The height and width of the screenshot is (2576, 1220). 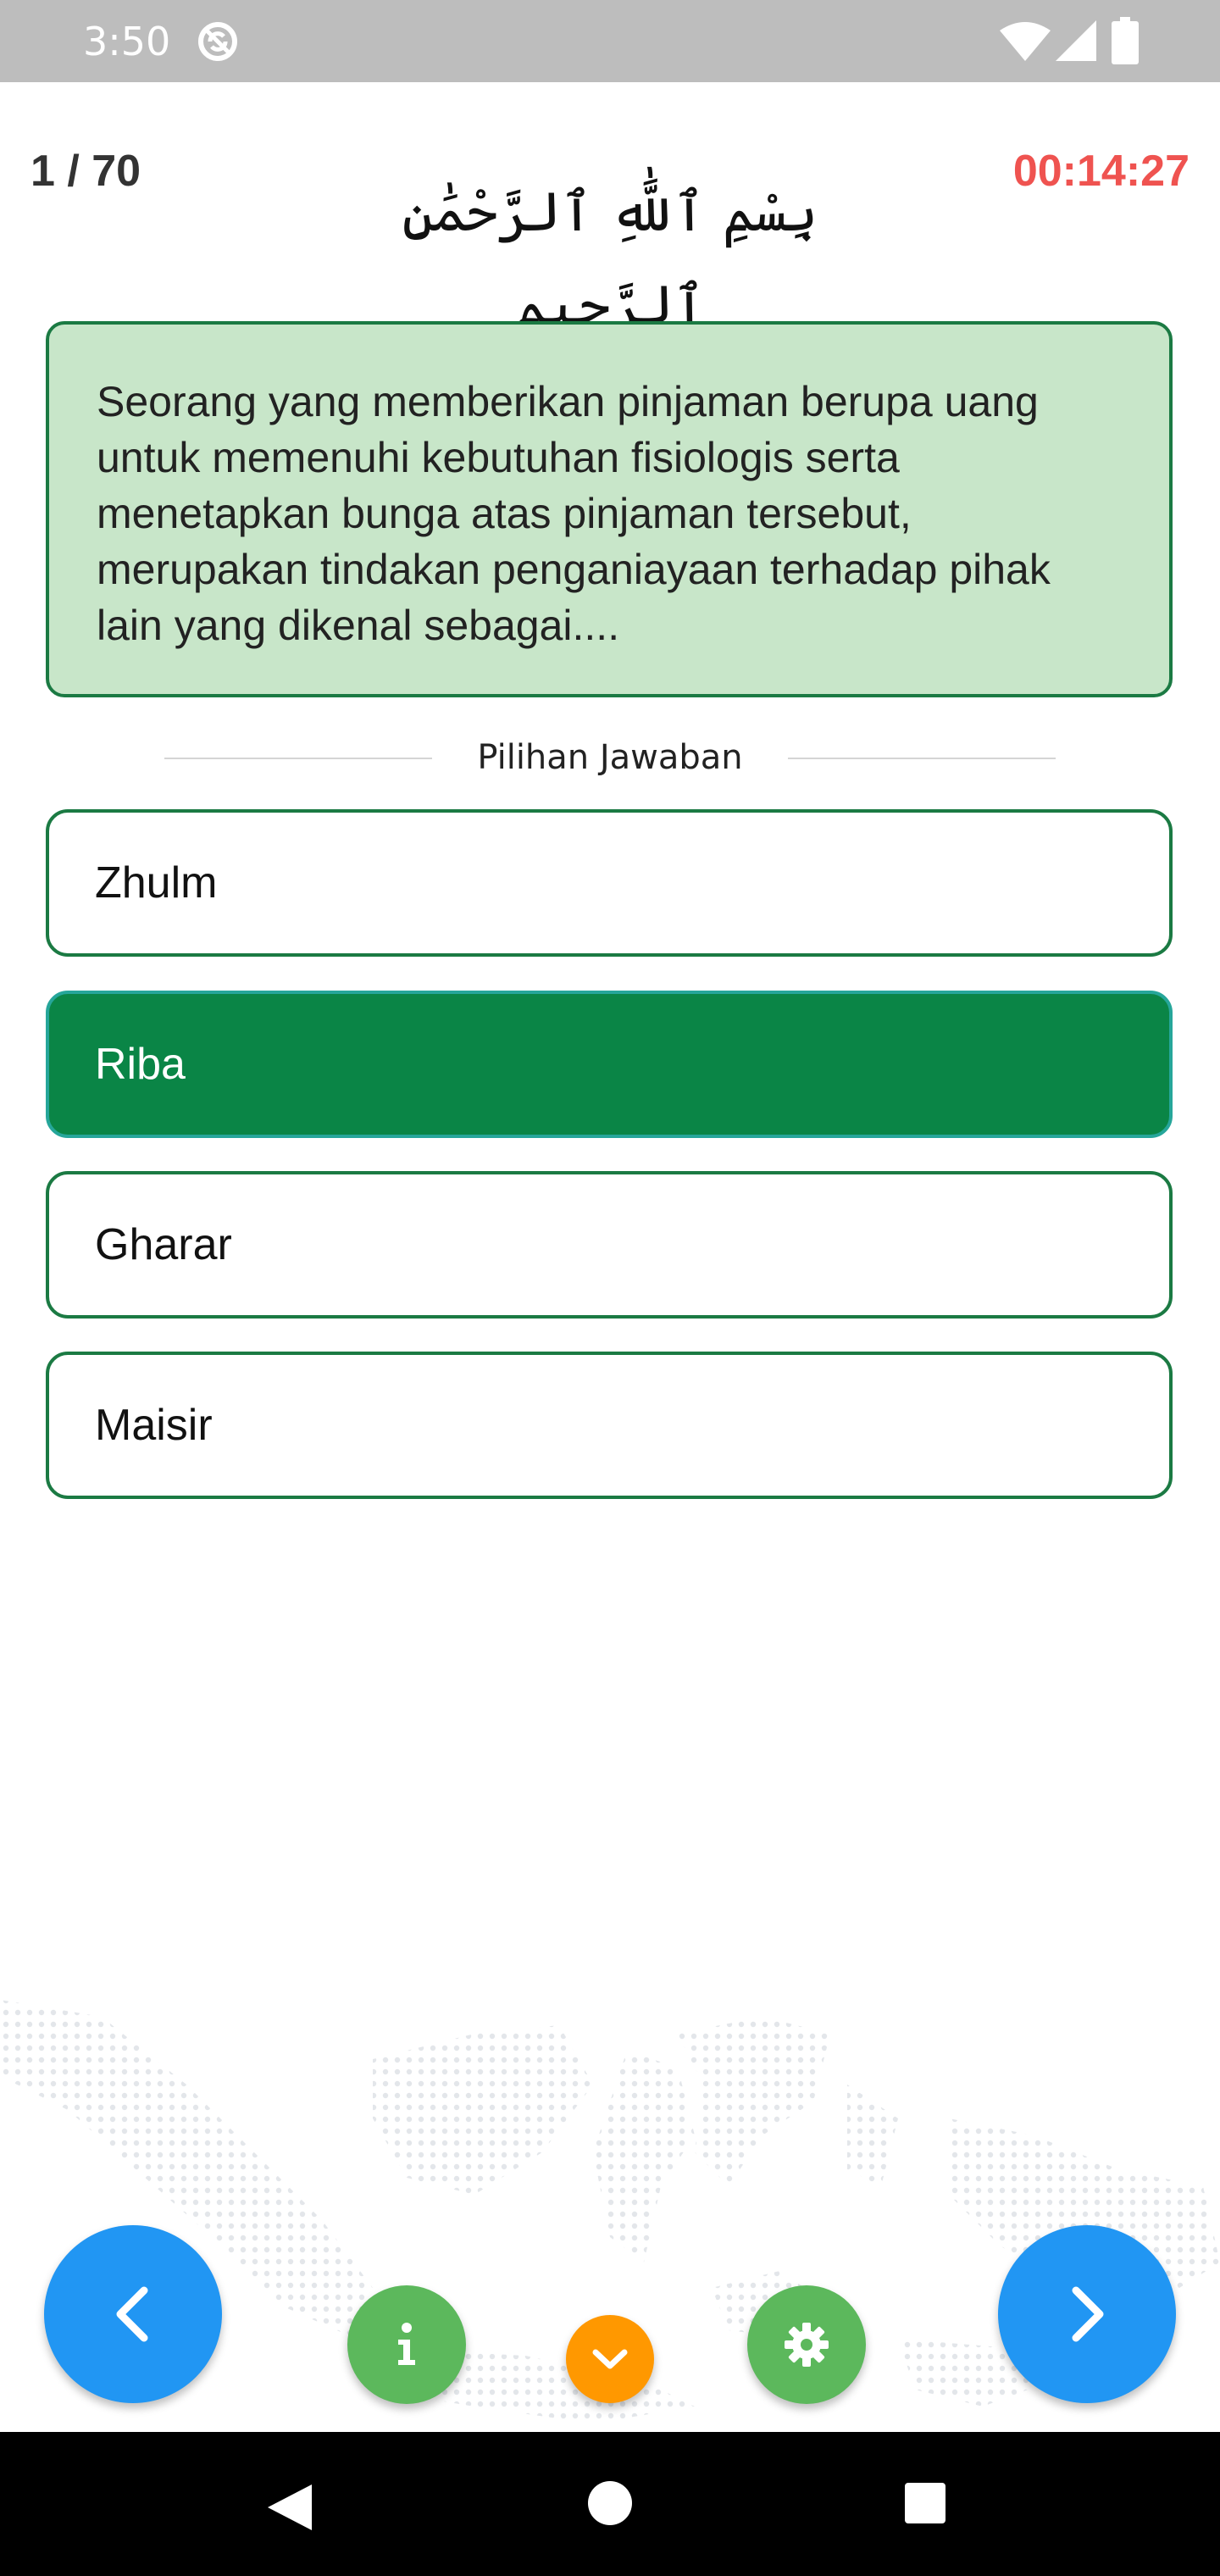 I want to click on status-bar: 3:50, so click(x=610, y=41).